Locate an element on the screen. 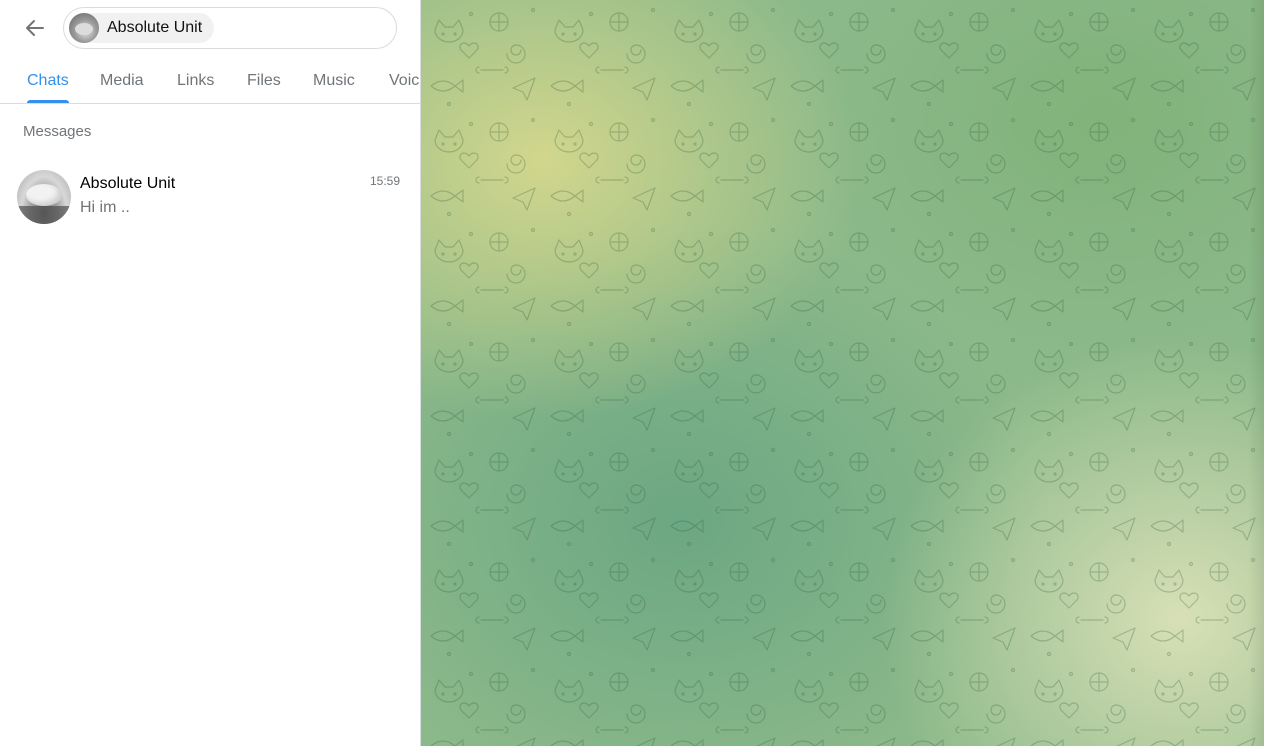  back-button is located at coordinates (35, 28).